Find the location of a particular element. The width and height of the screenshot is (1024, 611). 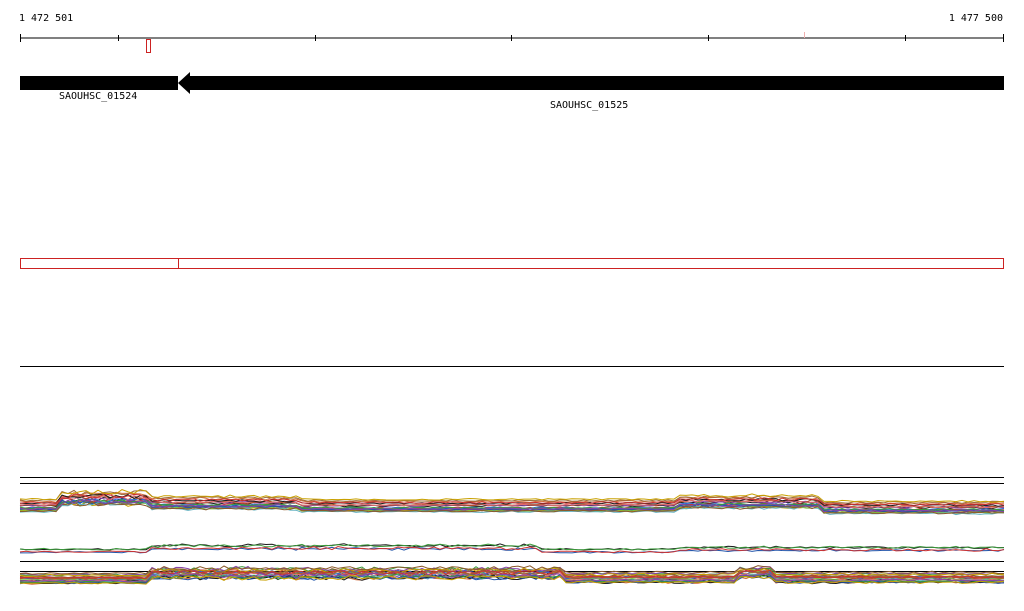

coverage-track-b is located at coordinates (512, 548).